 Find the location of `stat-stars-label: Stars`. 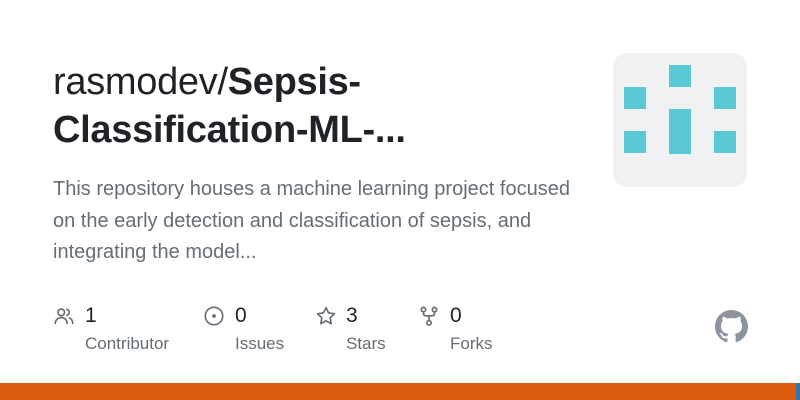

stat-stars-label: Stars is located at coordinates (366, 343).